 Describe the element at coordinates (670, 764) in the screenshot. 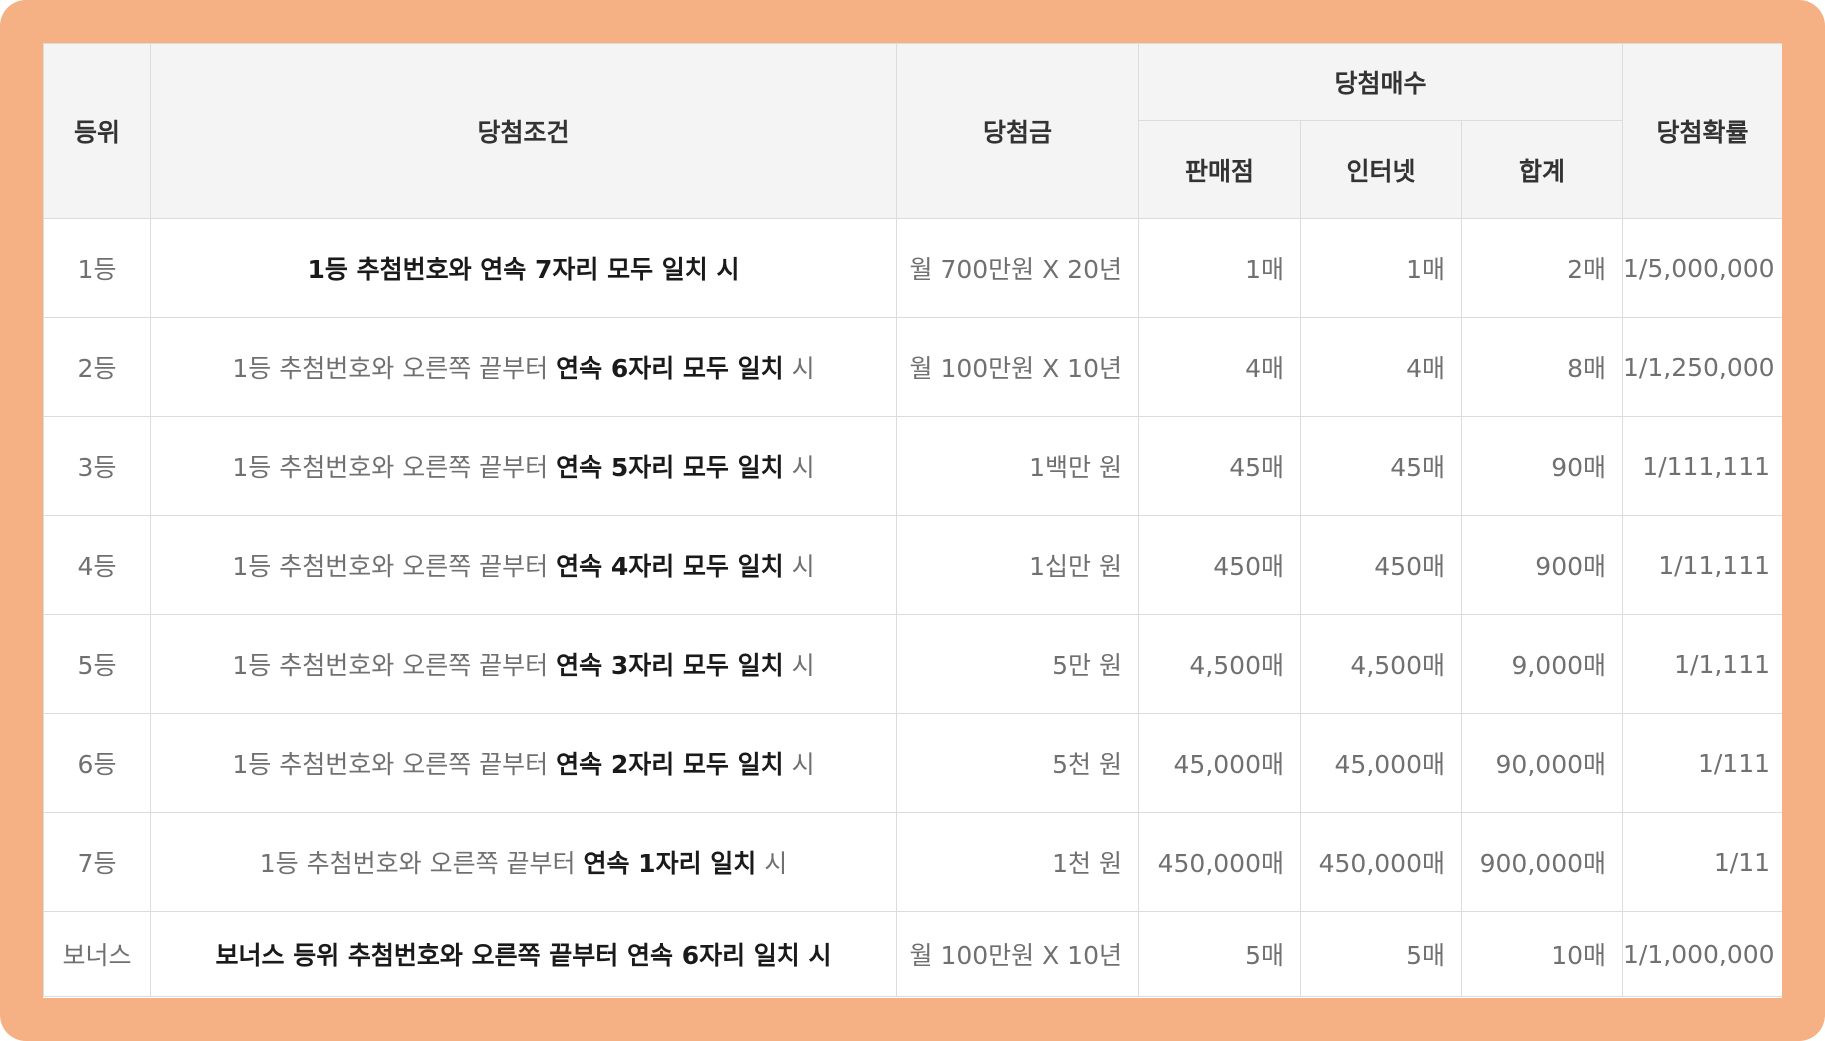

I see `condition-bold-text: 연속 2자리 모두 일치` at that location.